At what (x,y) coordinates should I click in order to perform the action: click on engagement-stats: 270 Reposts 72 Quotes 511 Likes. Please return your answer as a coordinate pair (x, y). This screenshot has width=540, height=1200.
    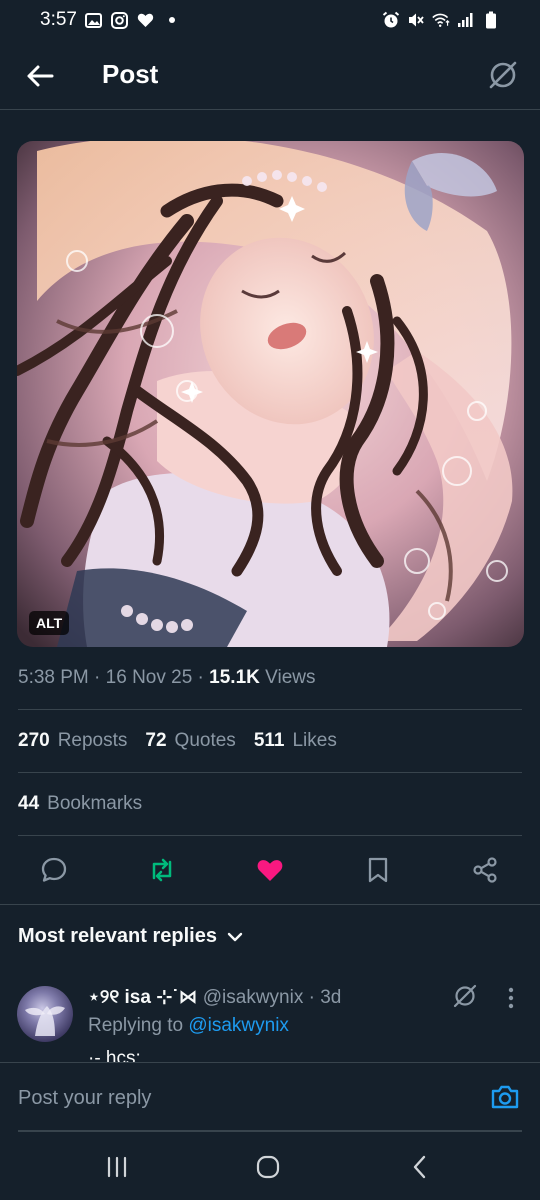
    Looking at the image, I should click on (177, 741).